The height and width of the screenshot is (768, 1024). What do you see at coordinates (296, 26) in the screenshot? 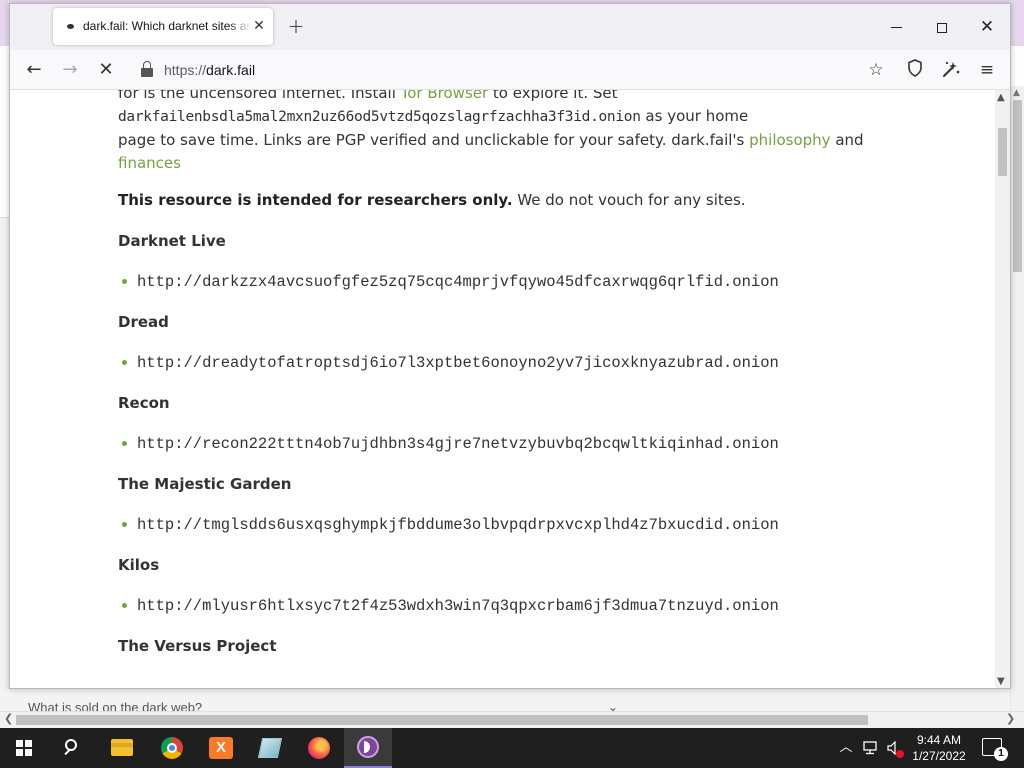
I see `new-tab-button: +` at bounding box center [296, 26].